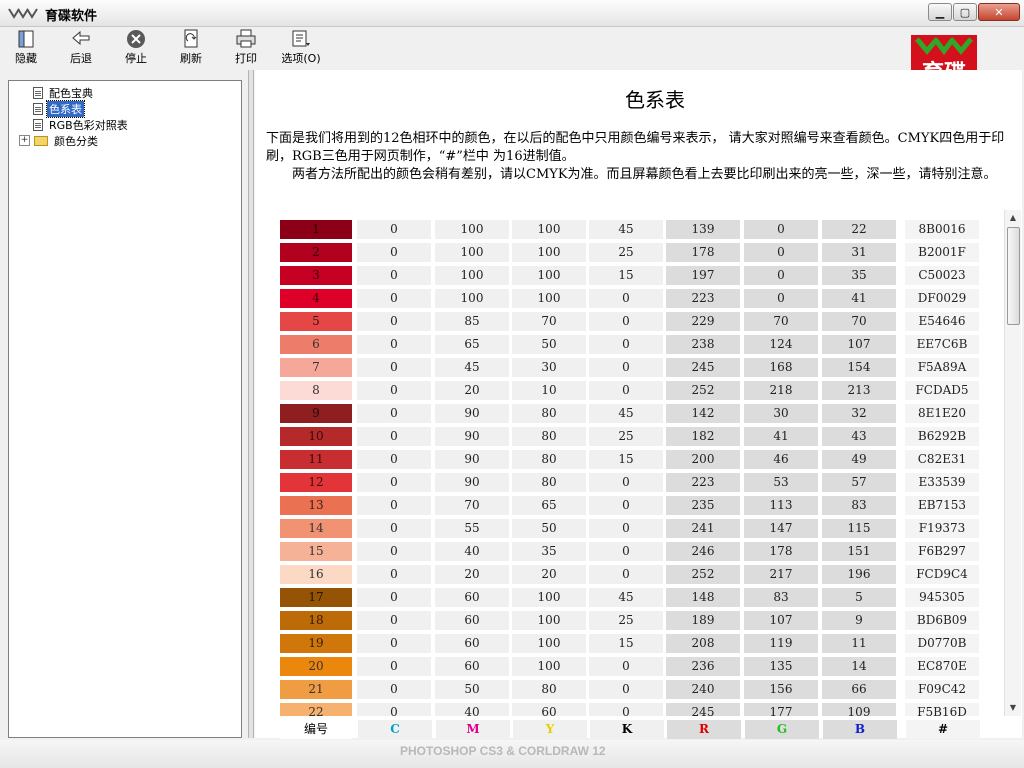 The width and height of the screenshot is (1024, 768). I want to click on close-icon: ✕, so click(999, 12).